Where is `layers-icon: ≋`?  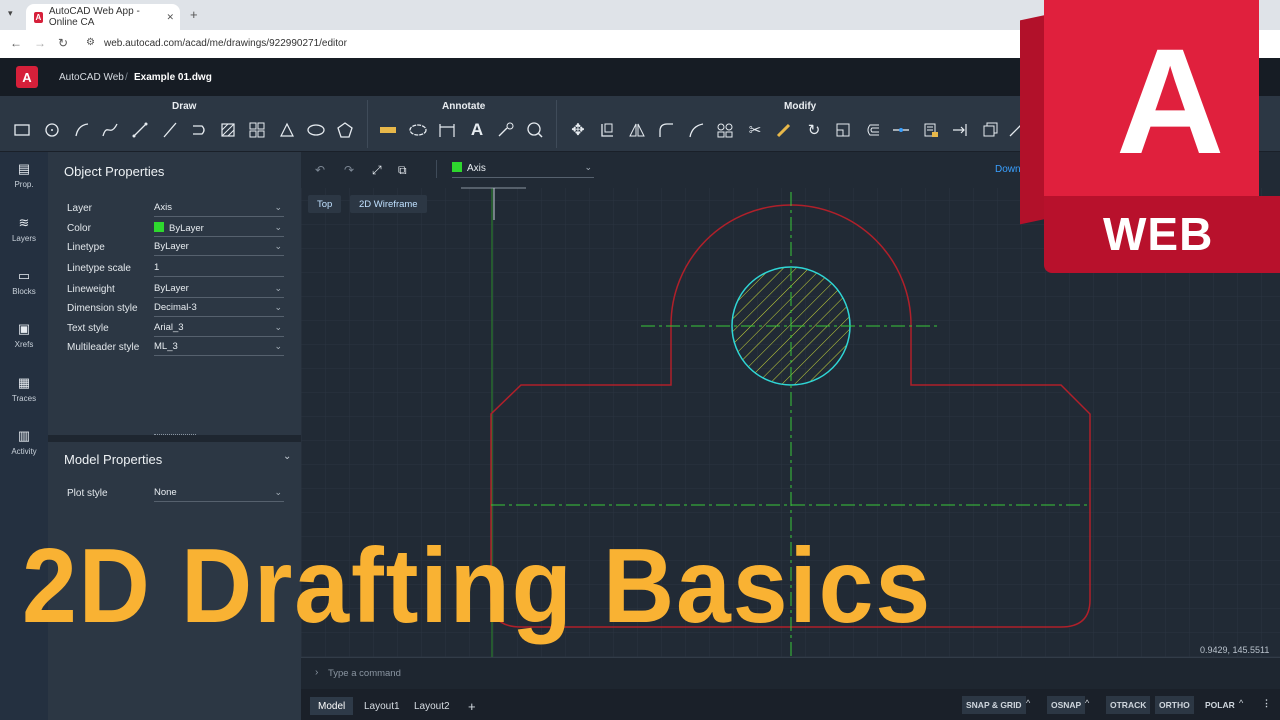 layers-icon: ≋ is located at coordinates (24, 222).